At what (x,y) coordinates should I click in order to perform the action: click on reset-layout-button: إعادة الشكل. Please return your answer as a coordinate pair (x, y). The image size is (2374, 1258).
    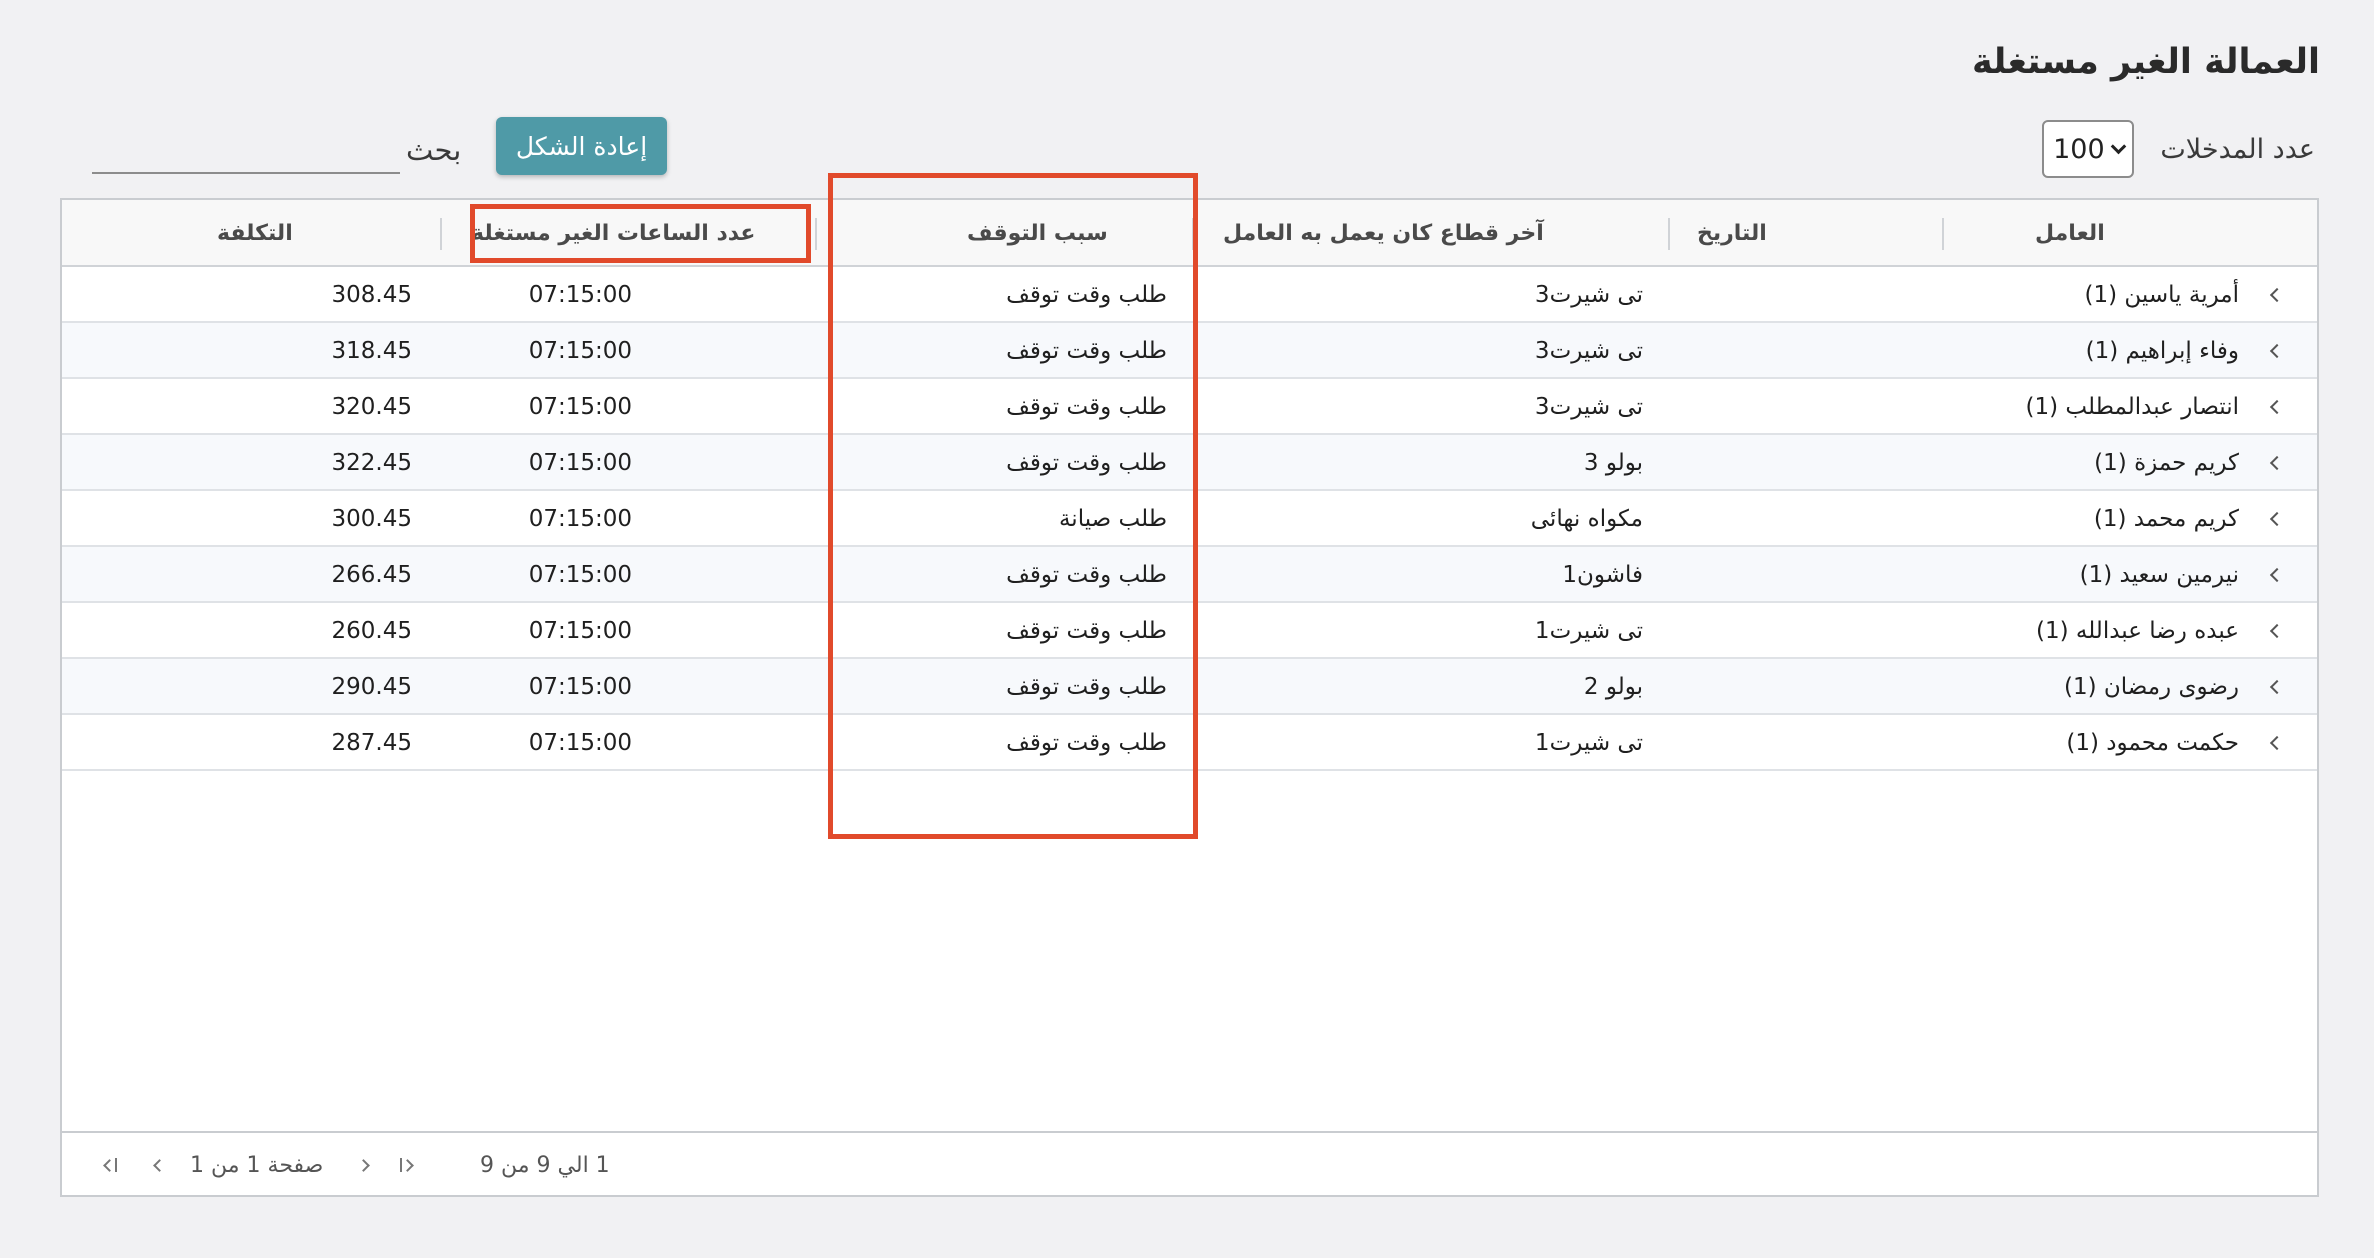
    Looking at the image, I should click on (581, 146).